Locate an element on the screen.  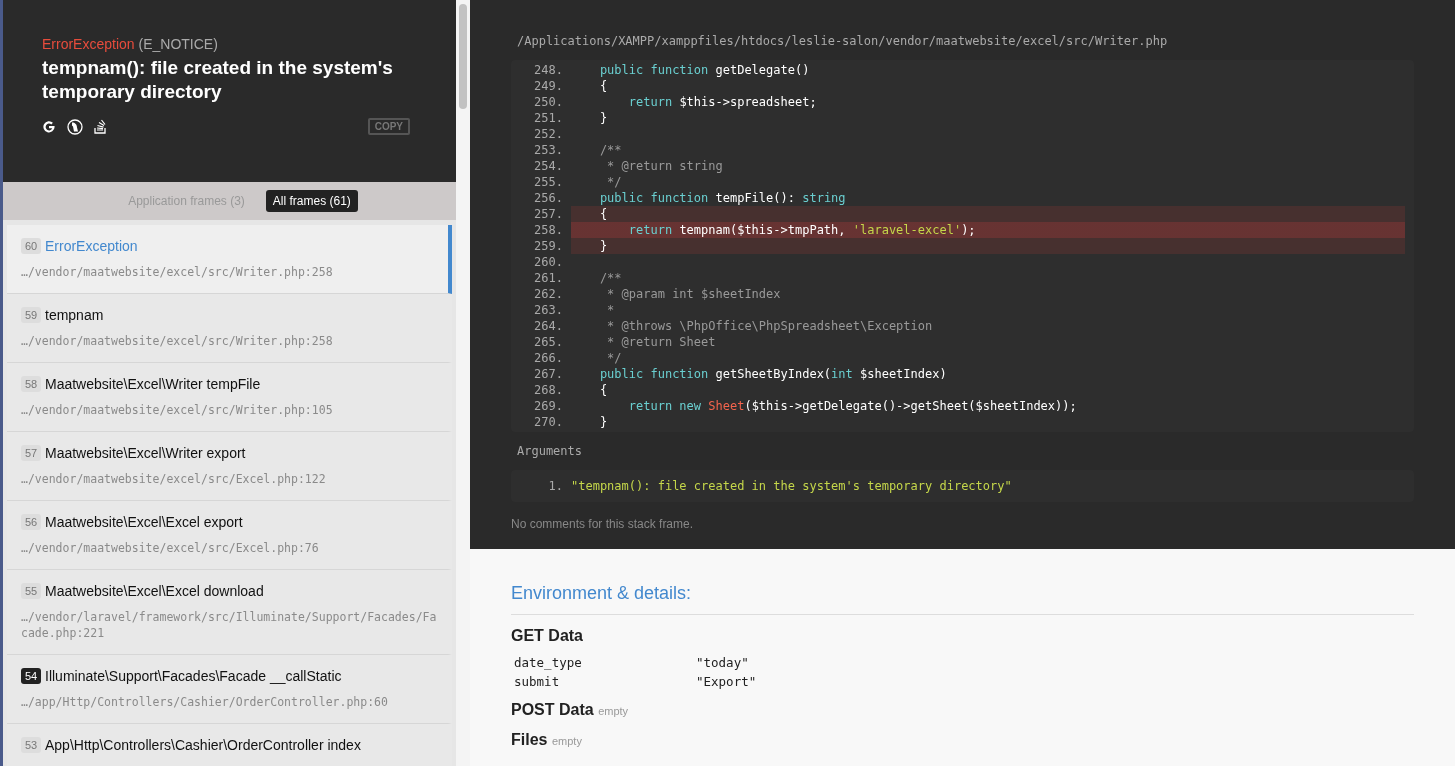
line-number: 259. is located at coordinates (548, 246).